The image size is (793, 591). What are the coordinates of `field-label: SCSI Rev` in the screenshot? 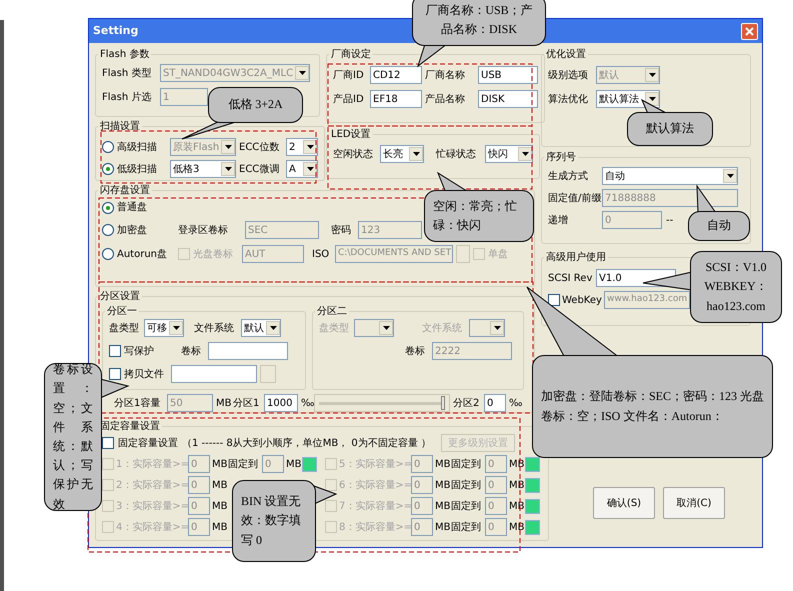 It's located at (570, 279).